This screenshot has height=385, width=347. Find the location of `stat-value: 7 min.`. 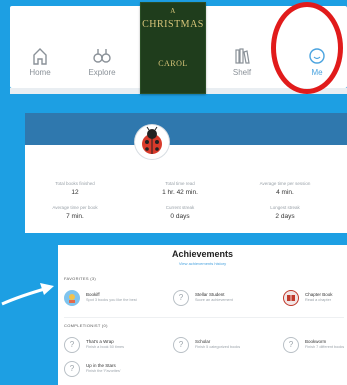

stat-value: 7 min. is located at coordinates (75, 216).